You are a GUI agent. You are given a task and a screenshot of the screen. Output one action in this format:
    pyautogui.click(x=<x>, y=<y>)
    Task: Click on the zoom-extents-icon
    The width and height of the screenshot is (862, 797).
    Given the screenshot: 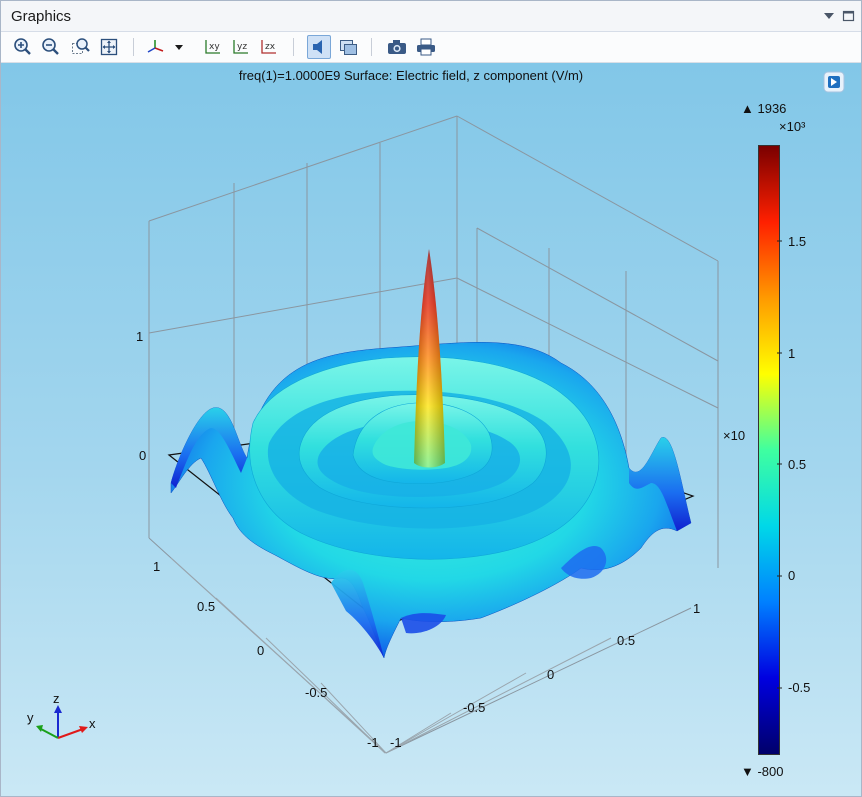 What is the action you would take?
    pyautogui.click(x=109, y=47)
    